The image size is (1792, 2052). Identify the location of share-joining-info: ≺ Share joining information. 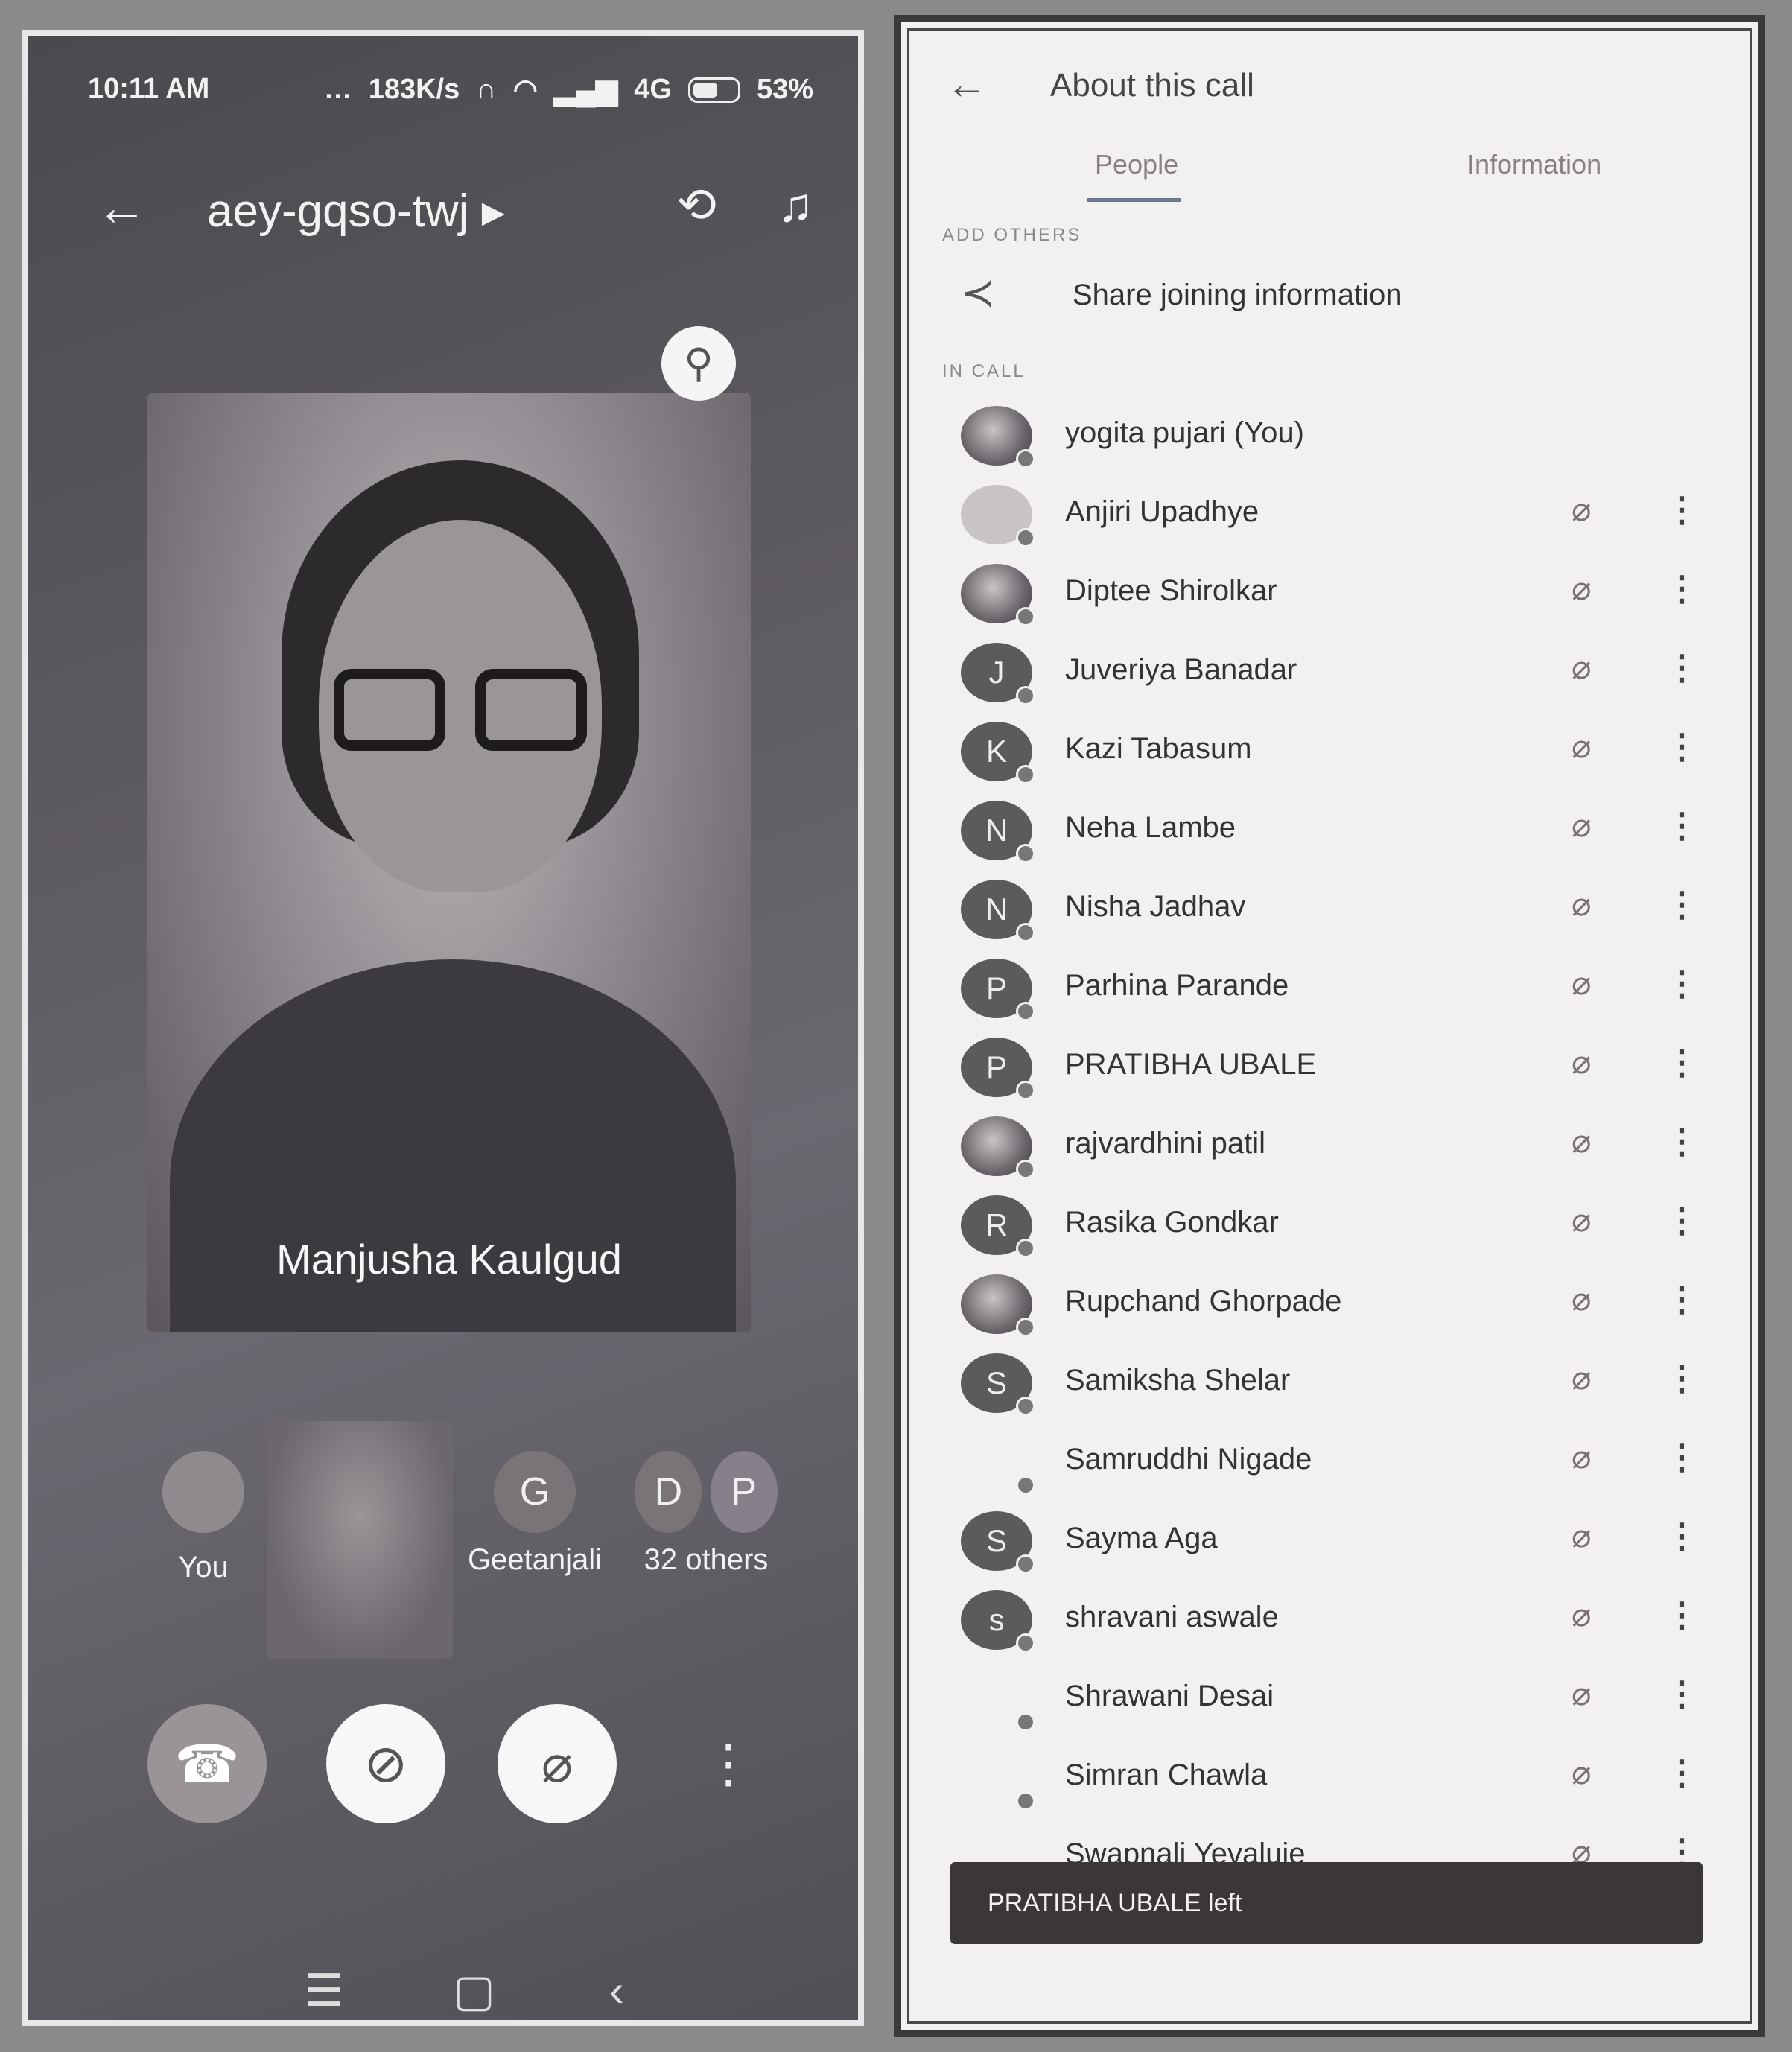
(1337, 298).